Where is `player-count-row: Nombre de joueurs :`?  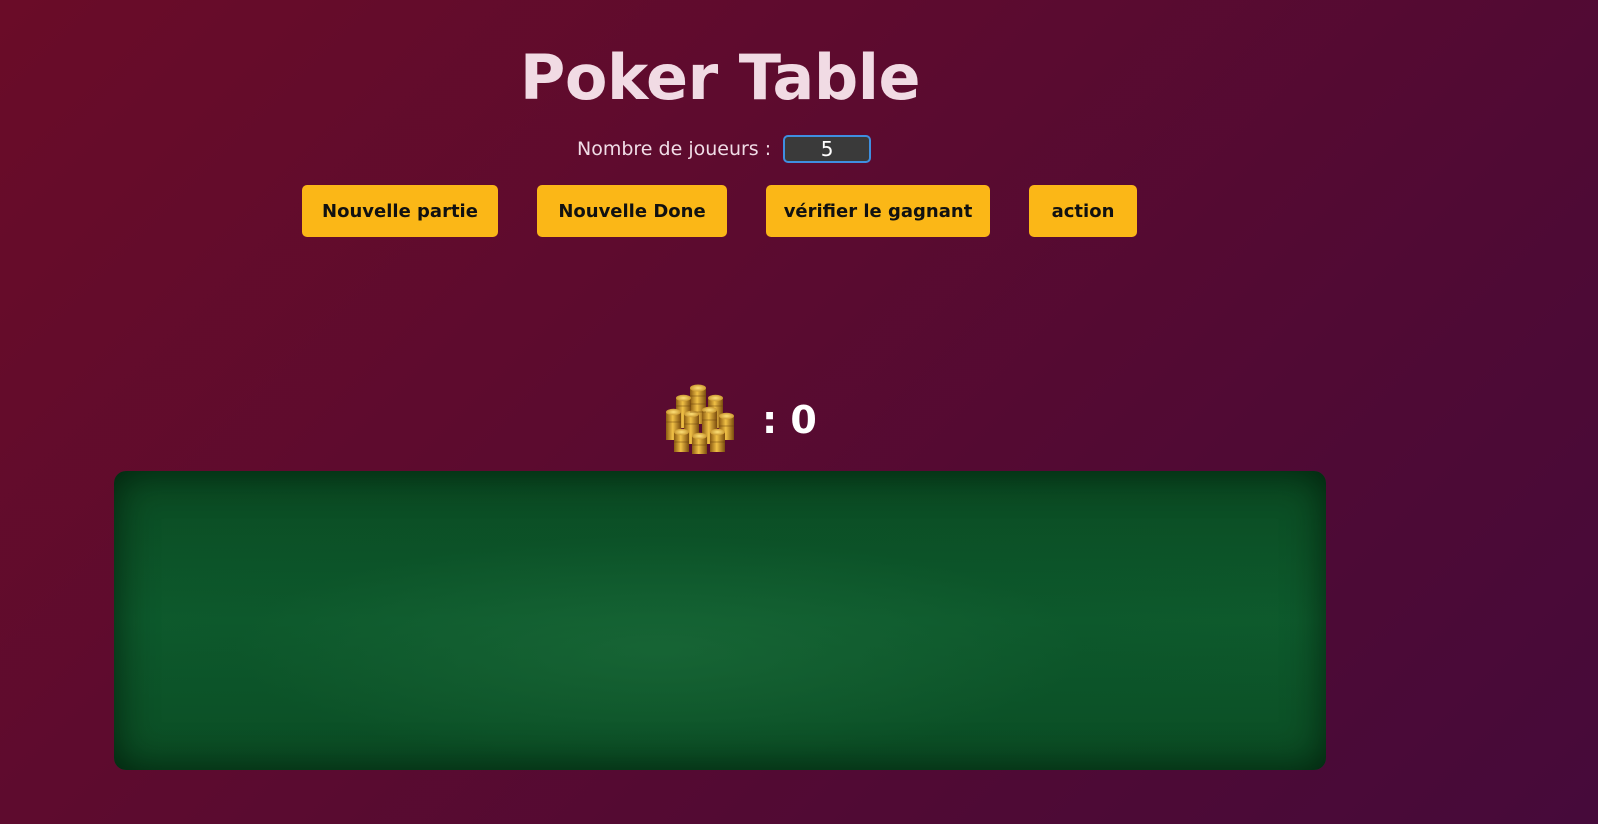 player-count-row: Nombre de joueurs : is located at coordinates (724, 149).